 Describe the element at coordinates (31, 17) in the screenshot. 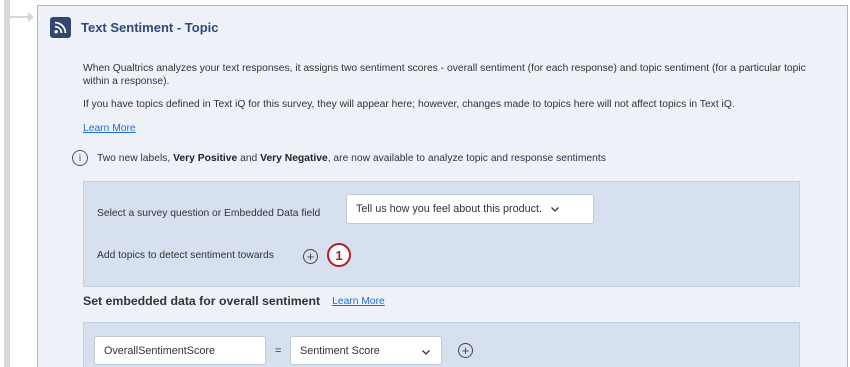

I see `flow-arrow-icon` at that location.